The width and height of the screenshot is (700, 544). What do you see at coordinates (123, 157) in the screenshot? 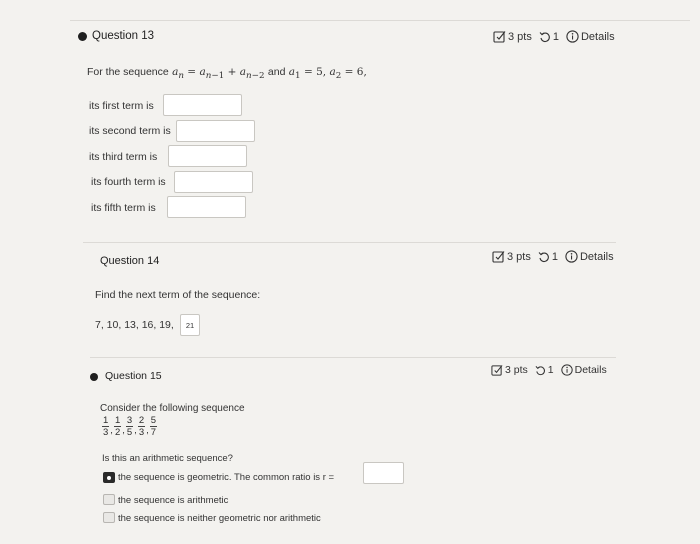
I see `term-label: its third term is` at bounding box center [123, 157].